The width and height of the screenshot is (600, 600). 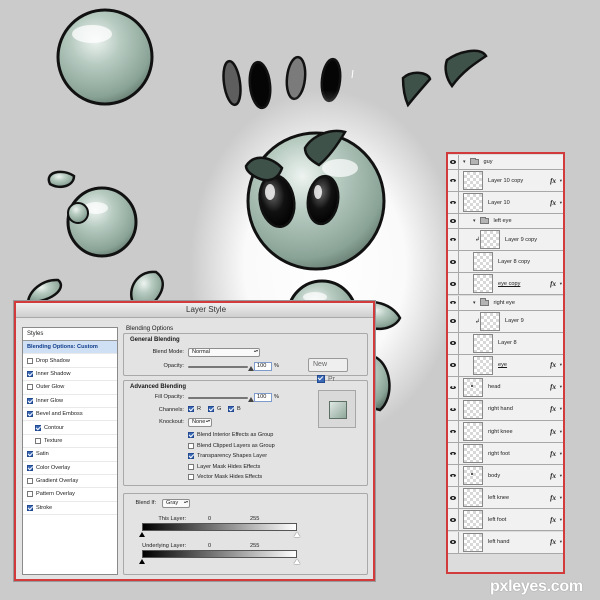 I want to click on channel-b-checkbox: B, so click(x=234, y=409).